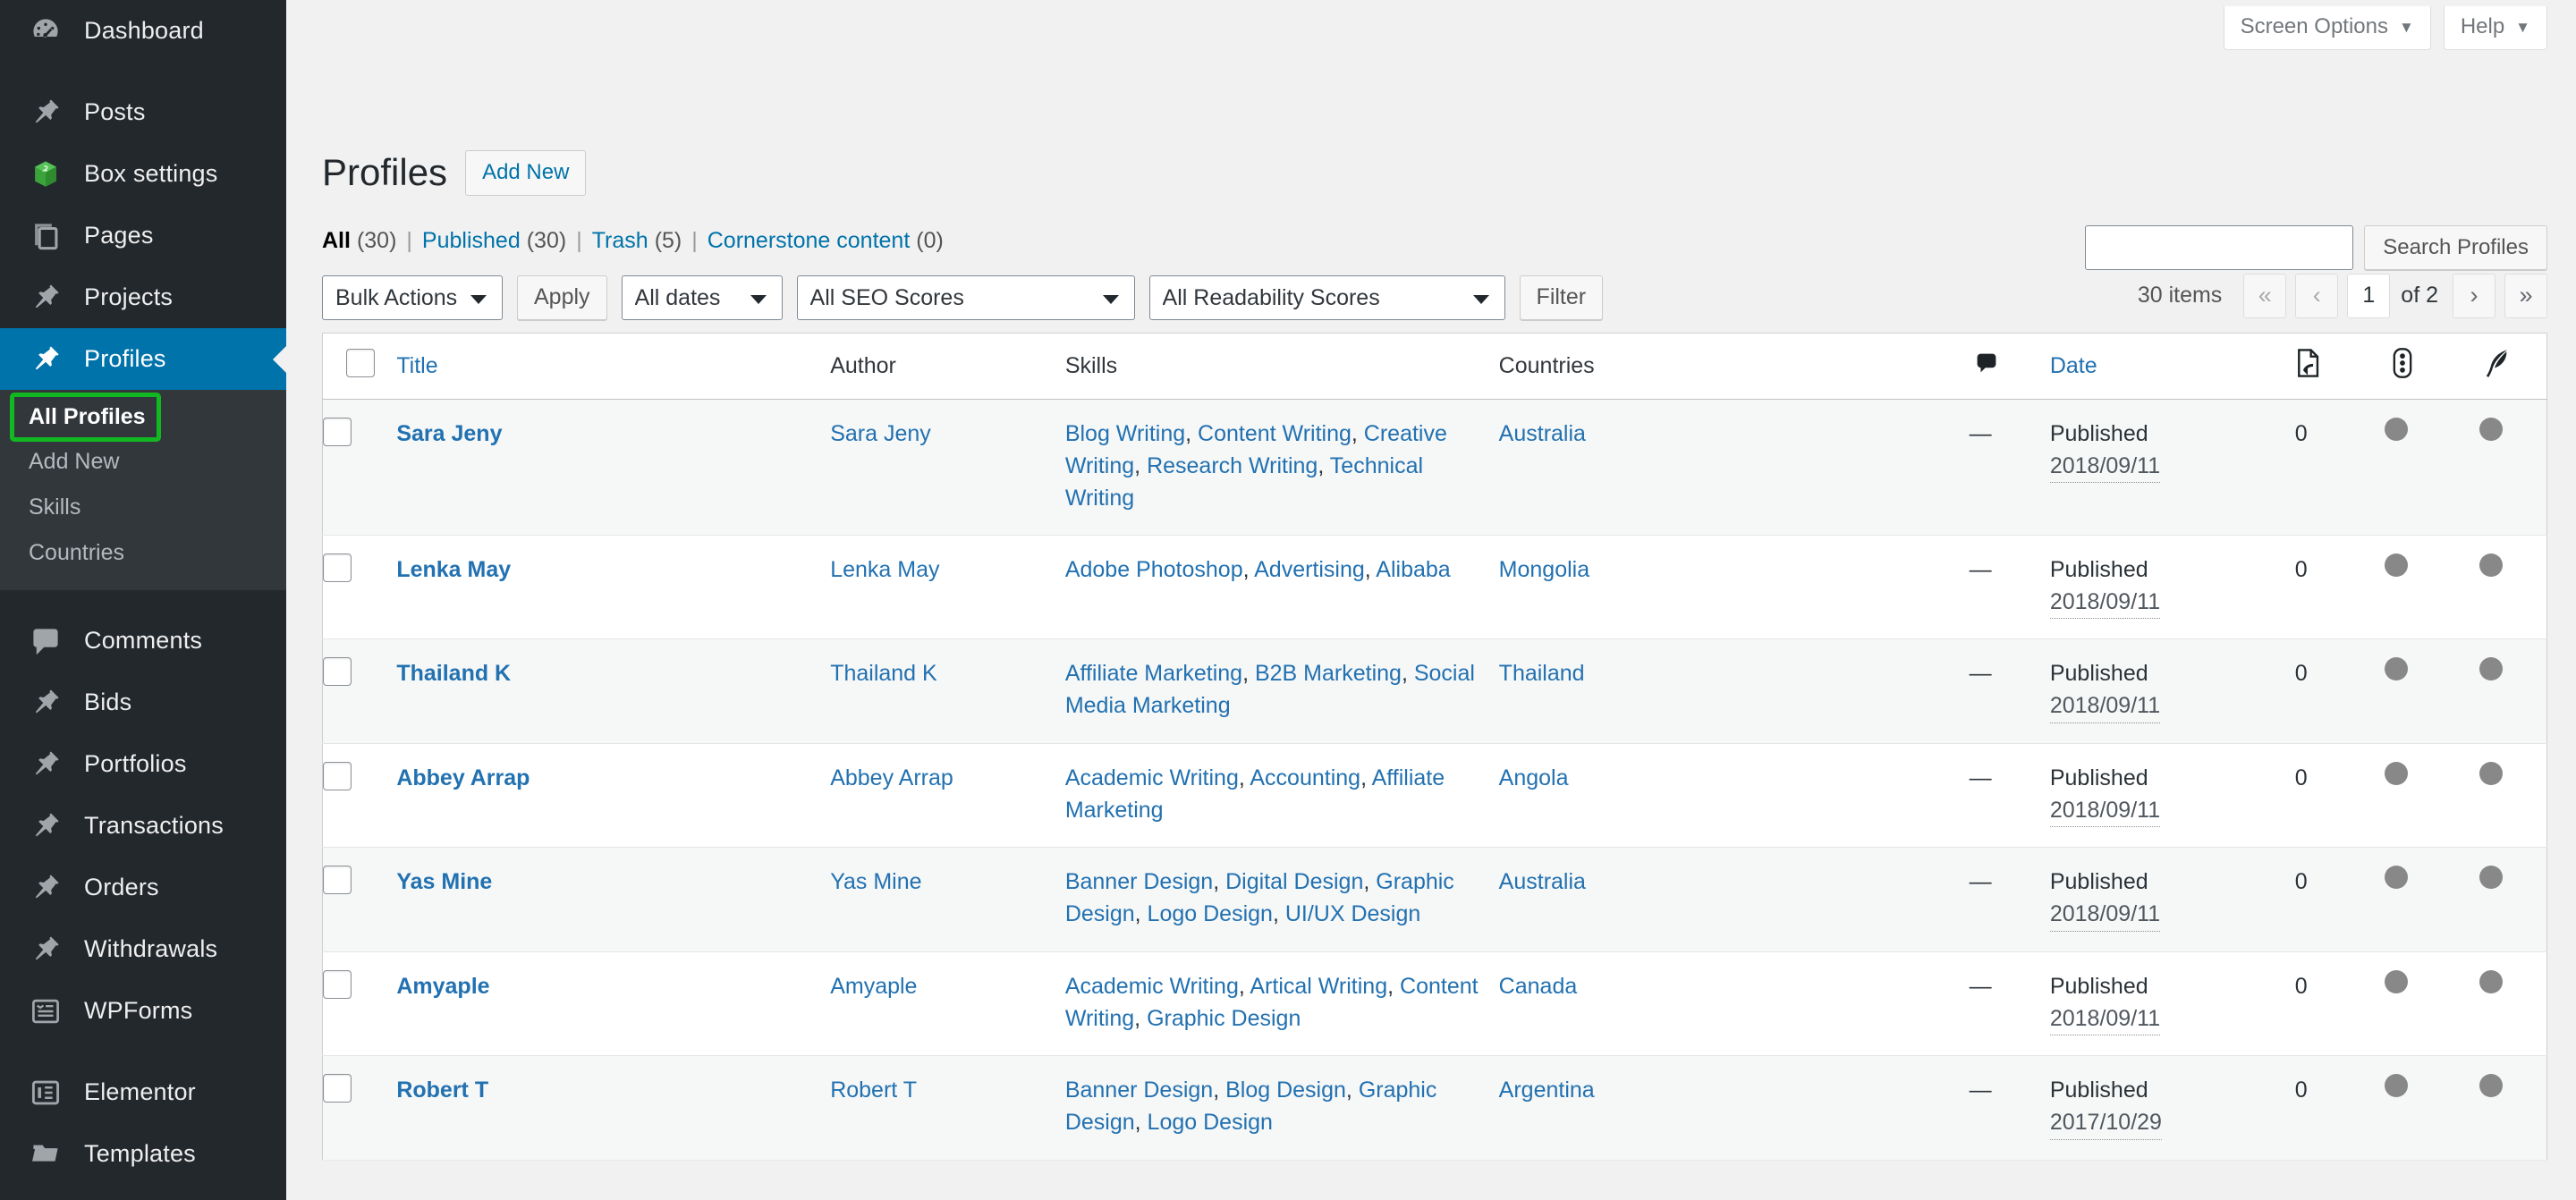  I want to click on submenu-item-add-new: Add New, so click(143, 462).